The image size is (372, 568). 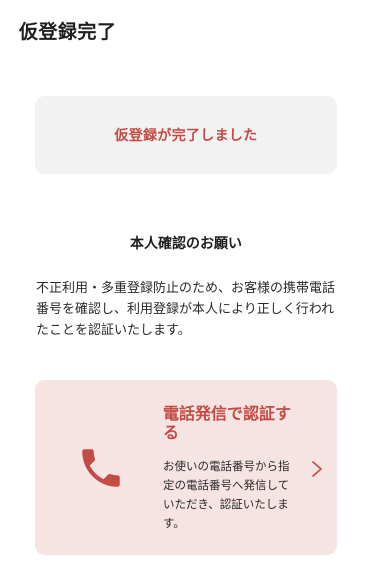 I want to click on chevron-right-icon, so click(x=317, y=469).